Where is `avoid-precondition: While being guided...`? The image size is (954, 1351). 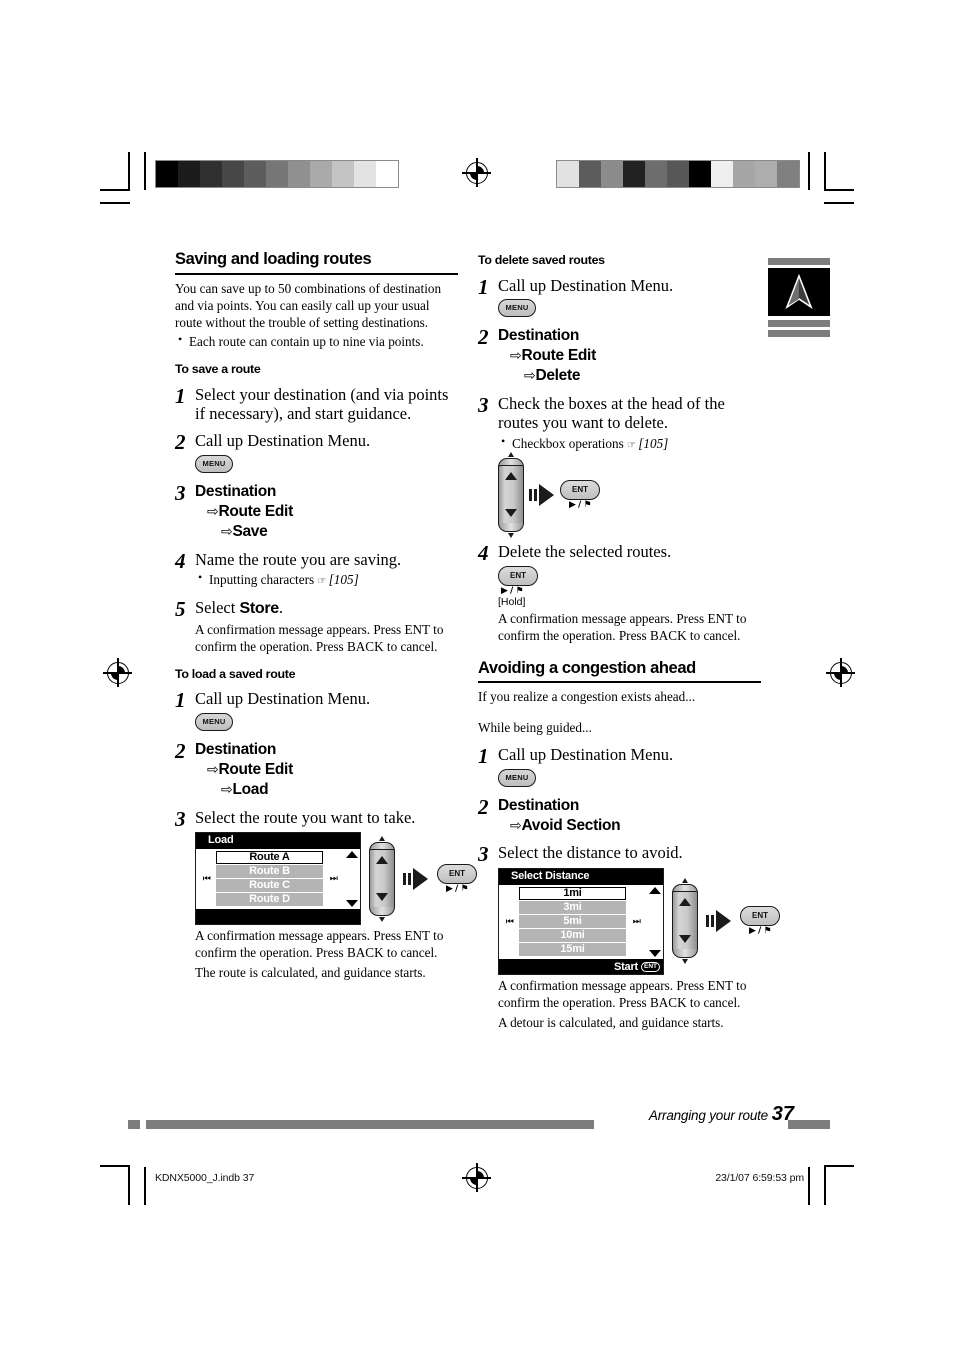 avoid-precondition: While being guided... is located at coordinates (535, 728).